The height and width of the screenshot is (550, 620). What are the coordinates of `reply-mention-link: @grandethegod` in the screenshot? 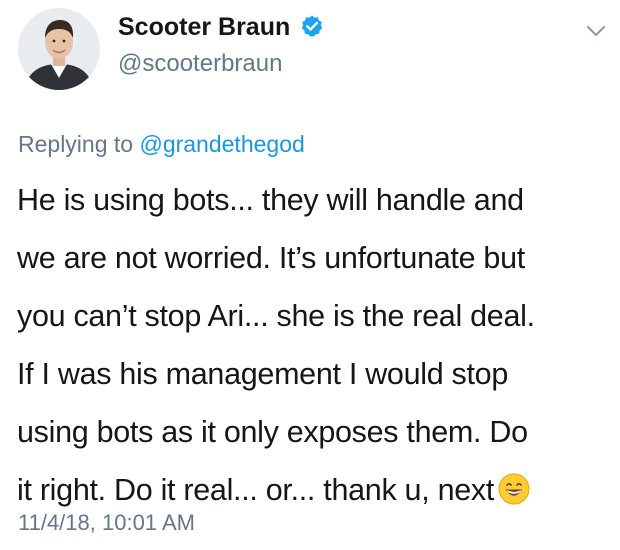 It's located at (221, 144).